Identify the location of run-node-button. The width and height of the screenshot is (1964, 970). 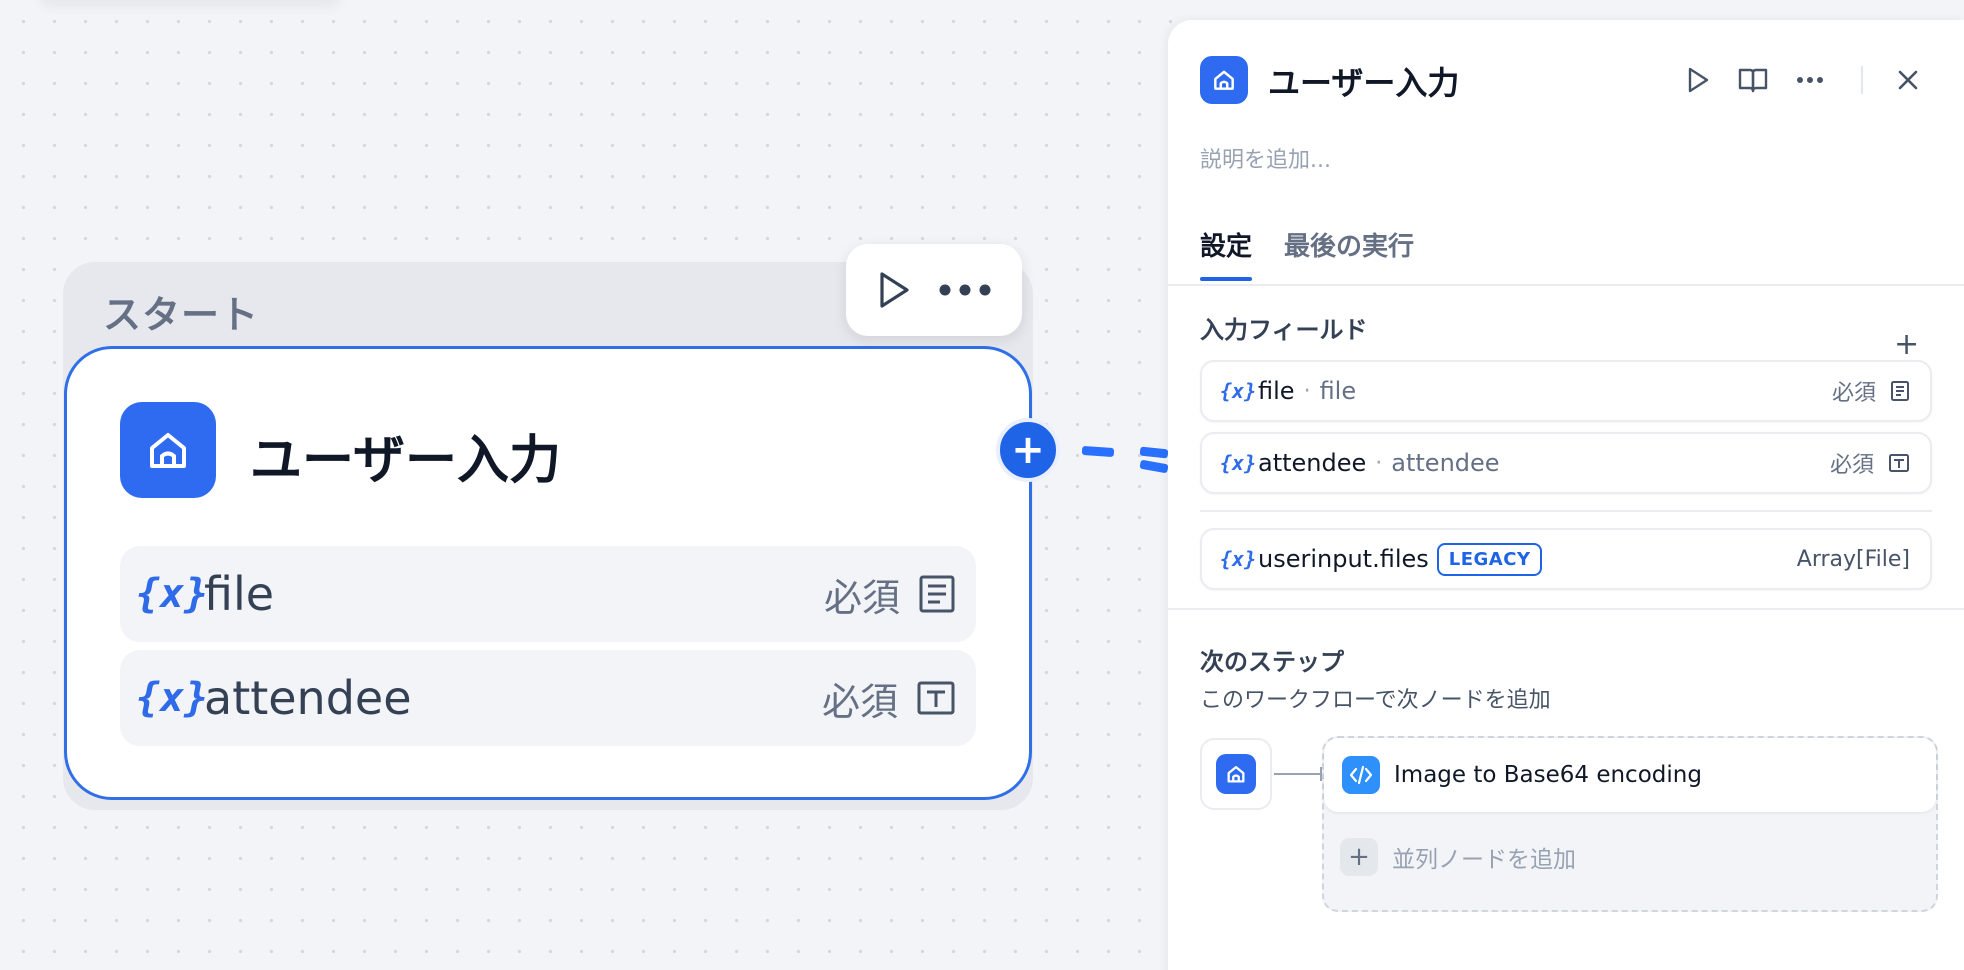
(894, 290).